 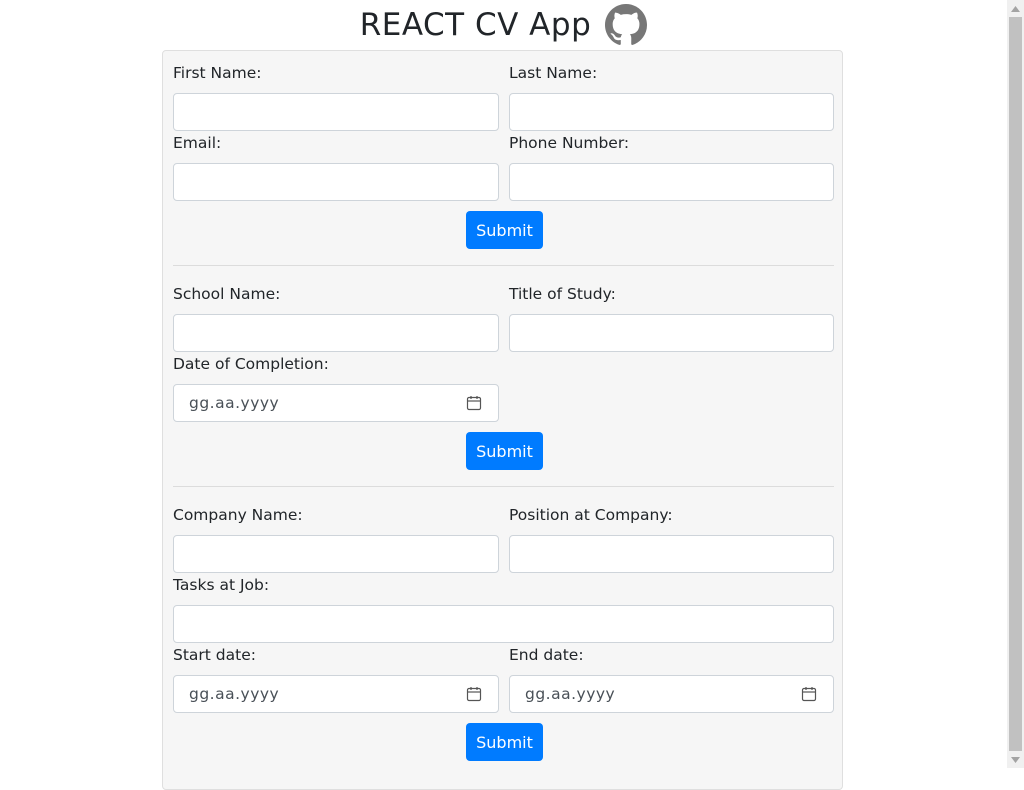 I want to click on last-name-label: Last Name:, so click(x=553, y=73).